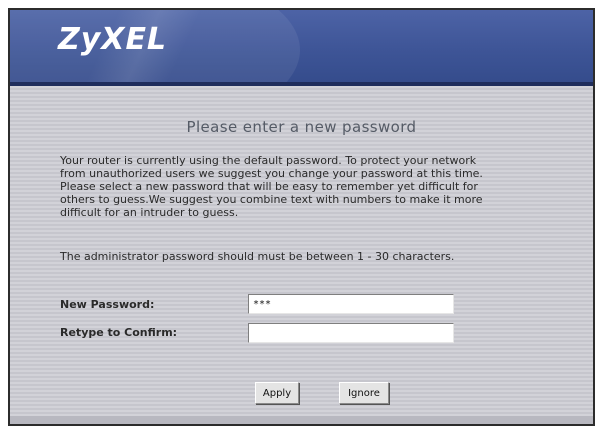 This screenshot has width=605, height=434. Describe the element at coordinates (113, 39) in the screenshot. I see `zyxel-logo: ZyXEL` at that location.